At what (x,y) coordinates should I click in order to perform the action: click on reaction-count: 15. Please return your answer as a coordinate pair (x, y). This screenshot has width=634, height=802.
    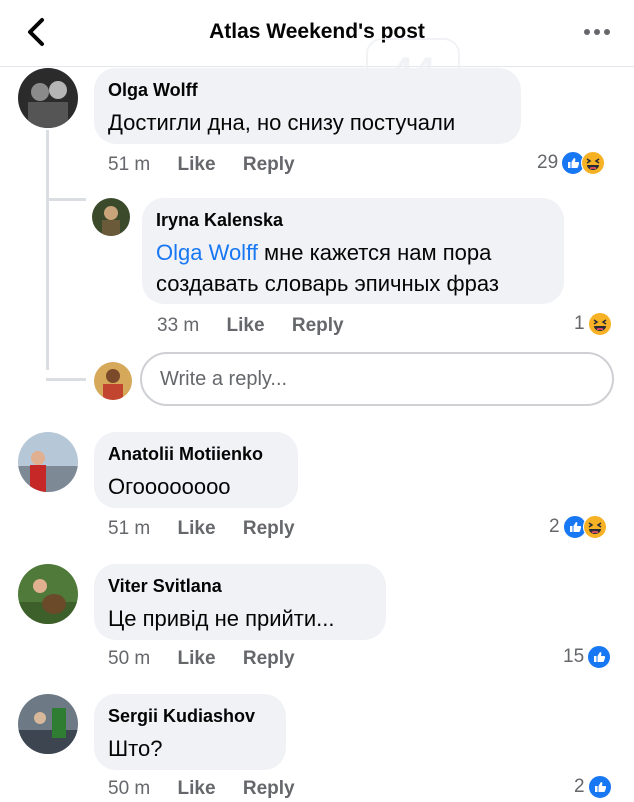
    Looking at the image, I should click on (574, 656).